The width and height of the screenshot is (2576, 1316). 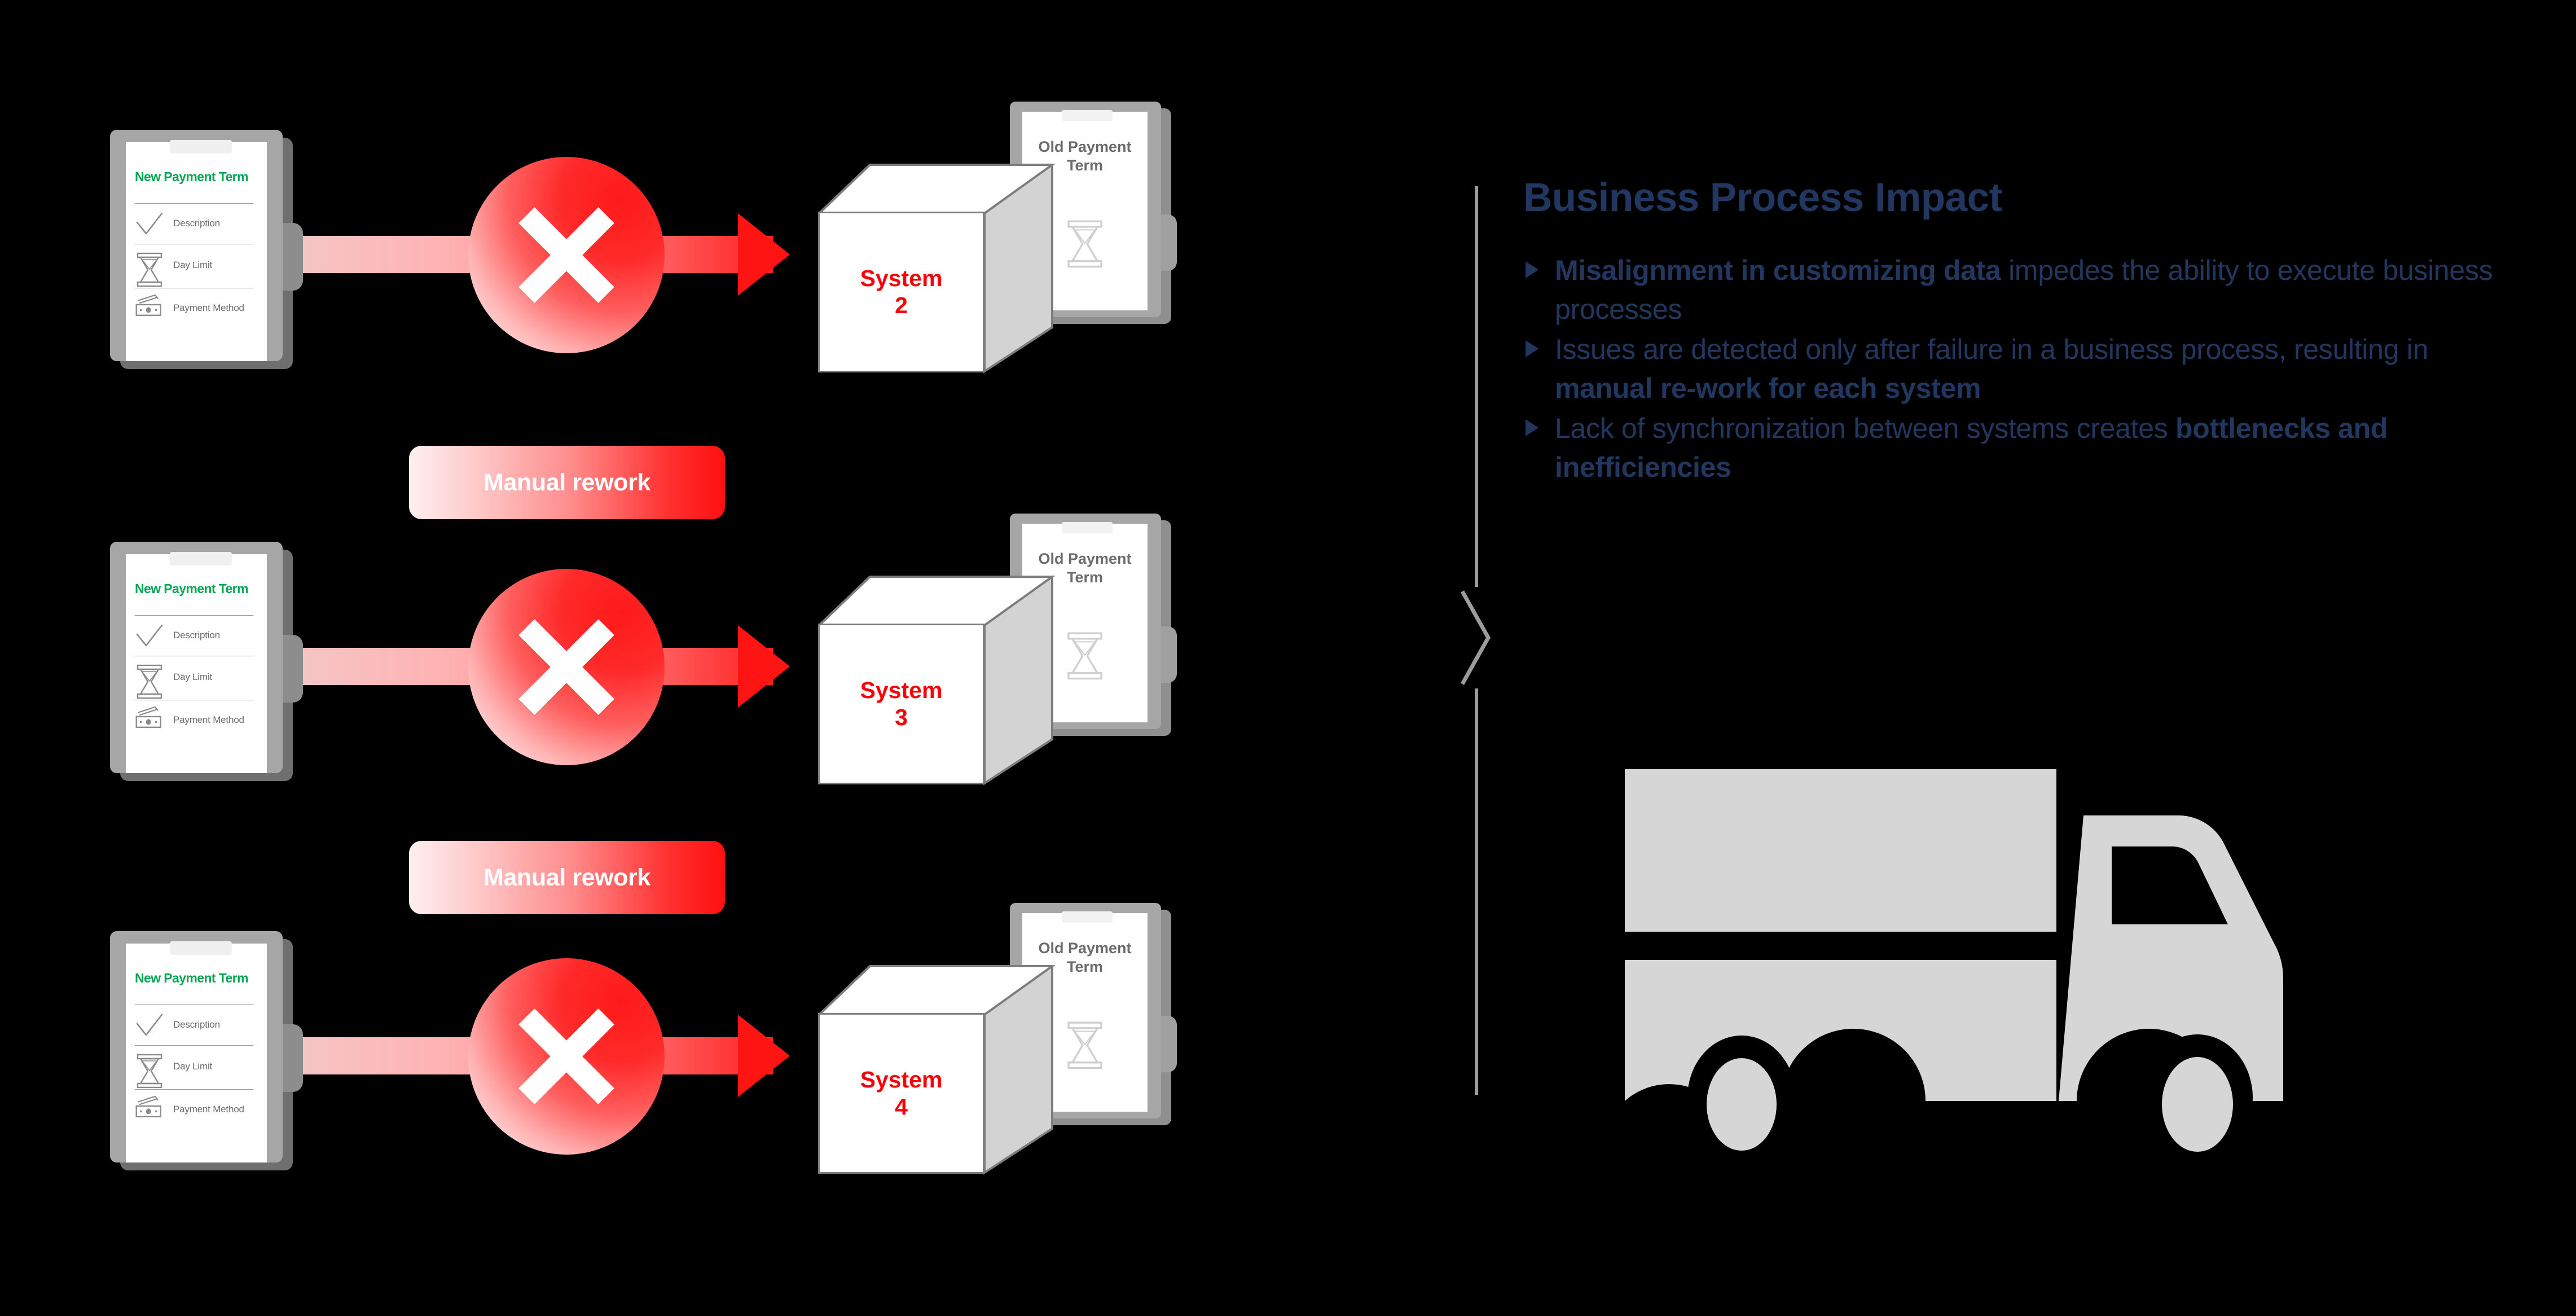 What do you see at coordinates (1762, 198) in the screenshot?
I see `page-title: Business Process Impact` at bounding box center [1762, 198].